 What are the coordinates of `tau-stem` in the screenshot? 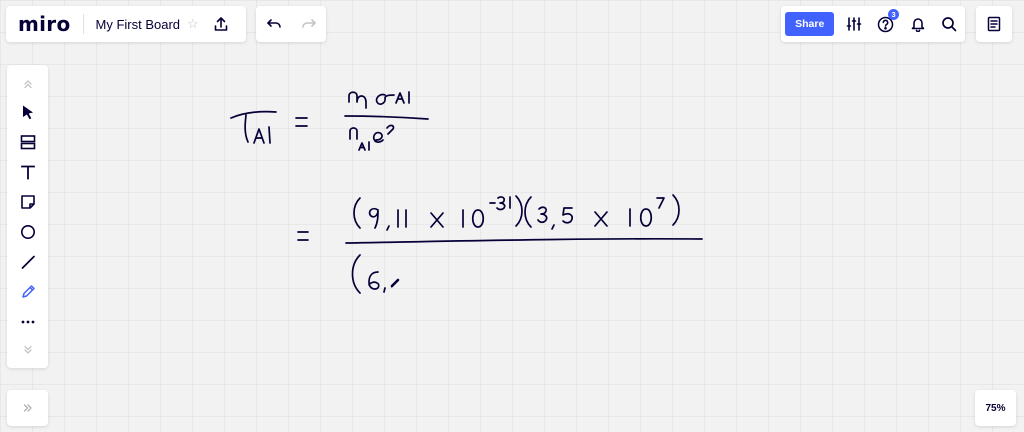 It's located at (246, 128).